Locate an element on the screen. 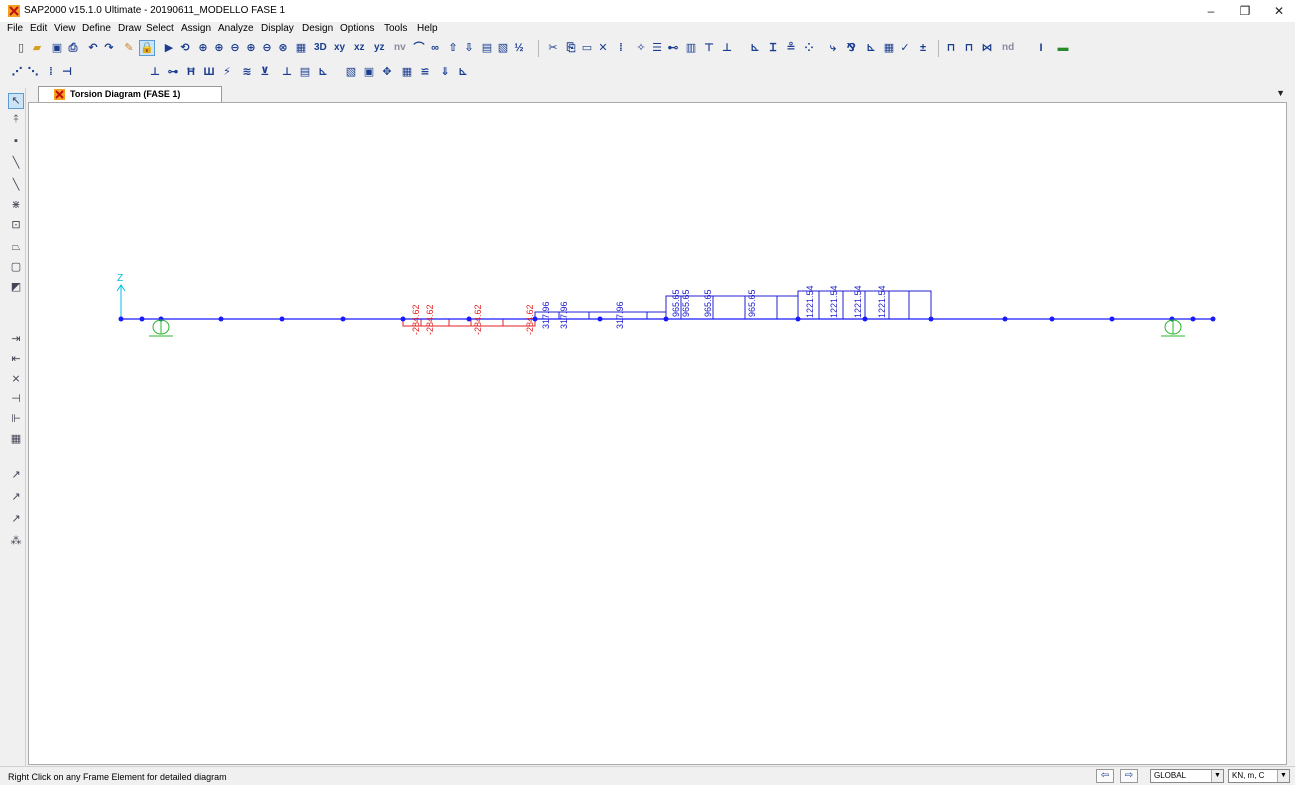  pencil-icon: ✎ is located at coordinates (129, 48).